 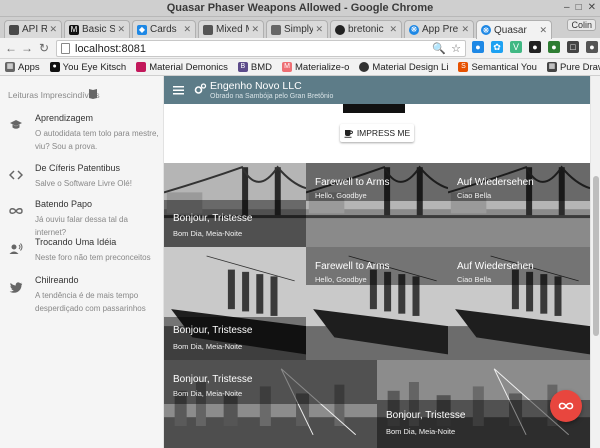 What do you see at coordinates (142, 29) in the screenshot?
I see `quasar-favicon-icon: ◆` at bounding box center [142, 29].